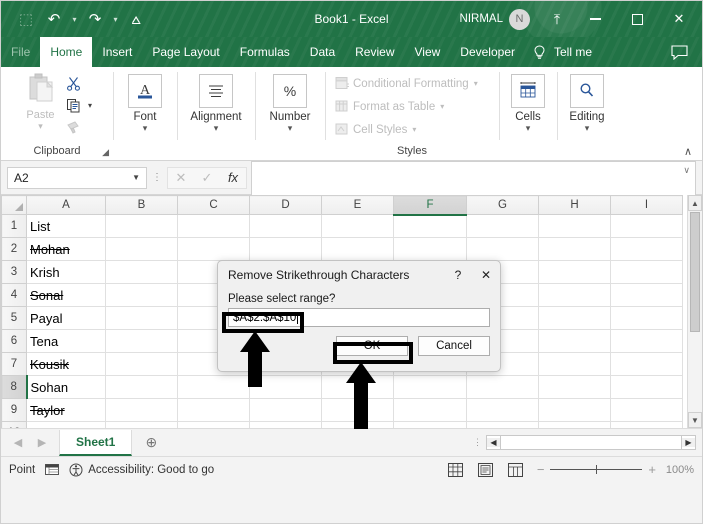 This screenshot has width=703, height=524. What do you see at coordinates (541, 469) in the screenshot?
I see `zoom-out-button: −` at bounding box center [541, 469].